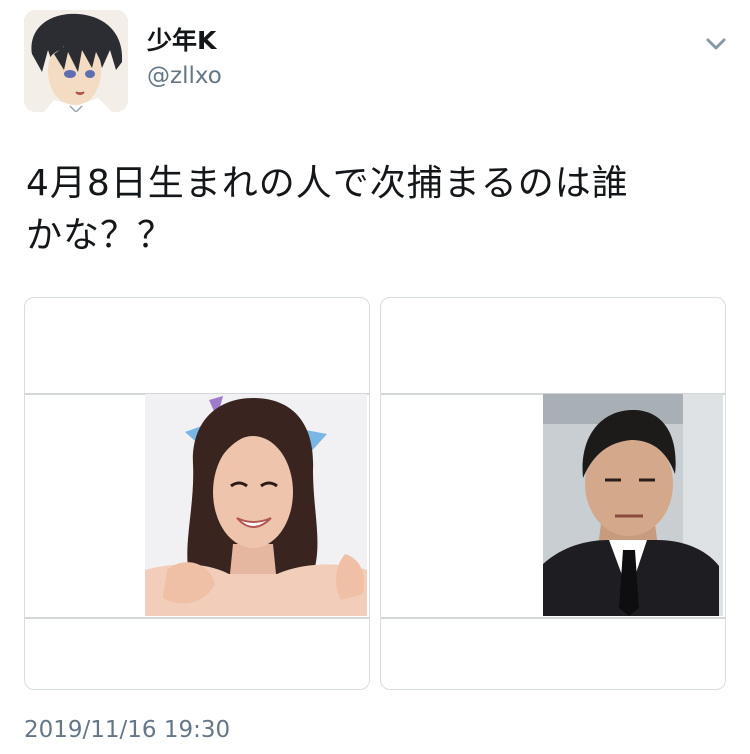 This screenshot has height=754, width=750. I want to click on chevron-down-icon, so click(716, 44).